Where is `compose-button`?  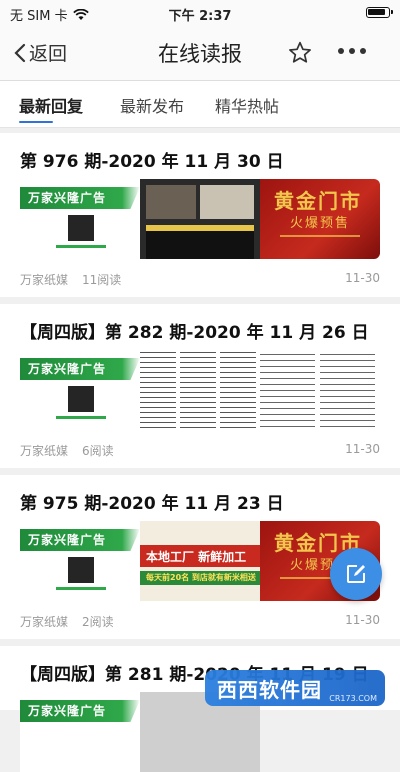 compose-button is located at coordinates (356, 574).